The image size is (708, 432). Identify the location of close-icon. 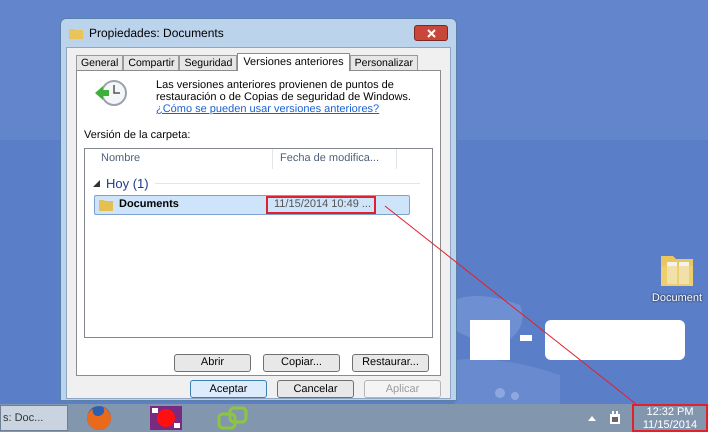
(431, 33).